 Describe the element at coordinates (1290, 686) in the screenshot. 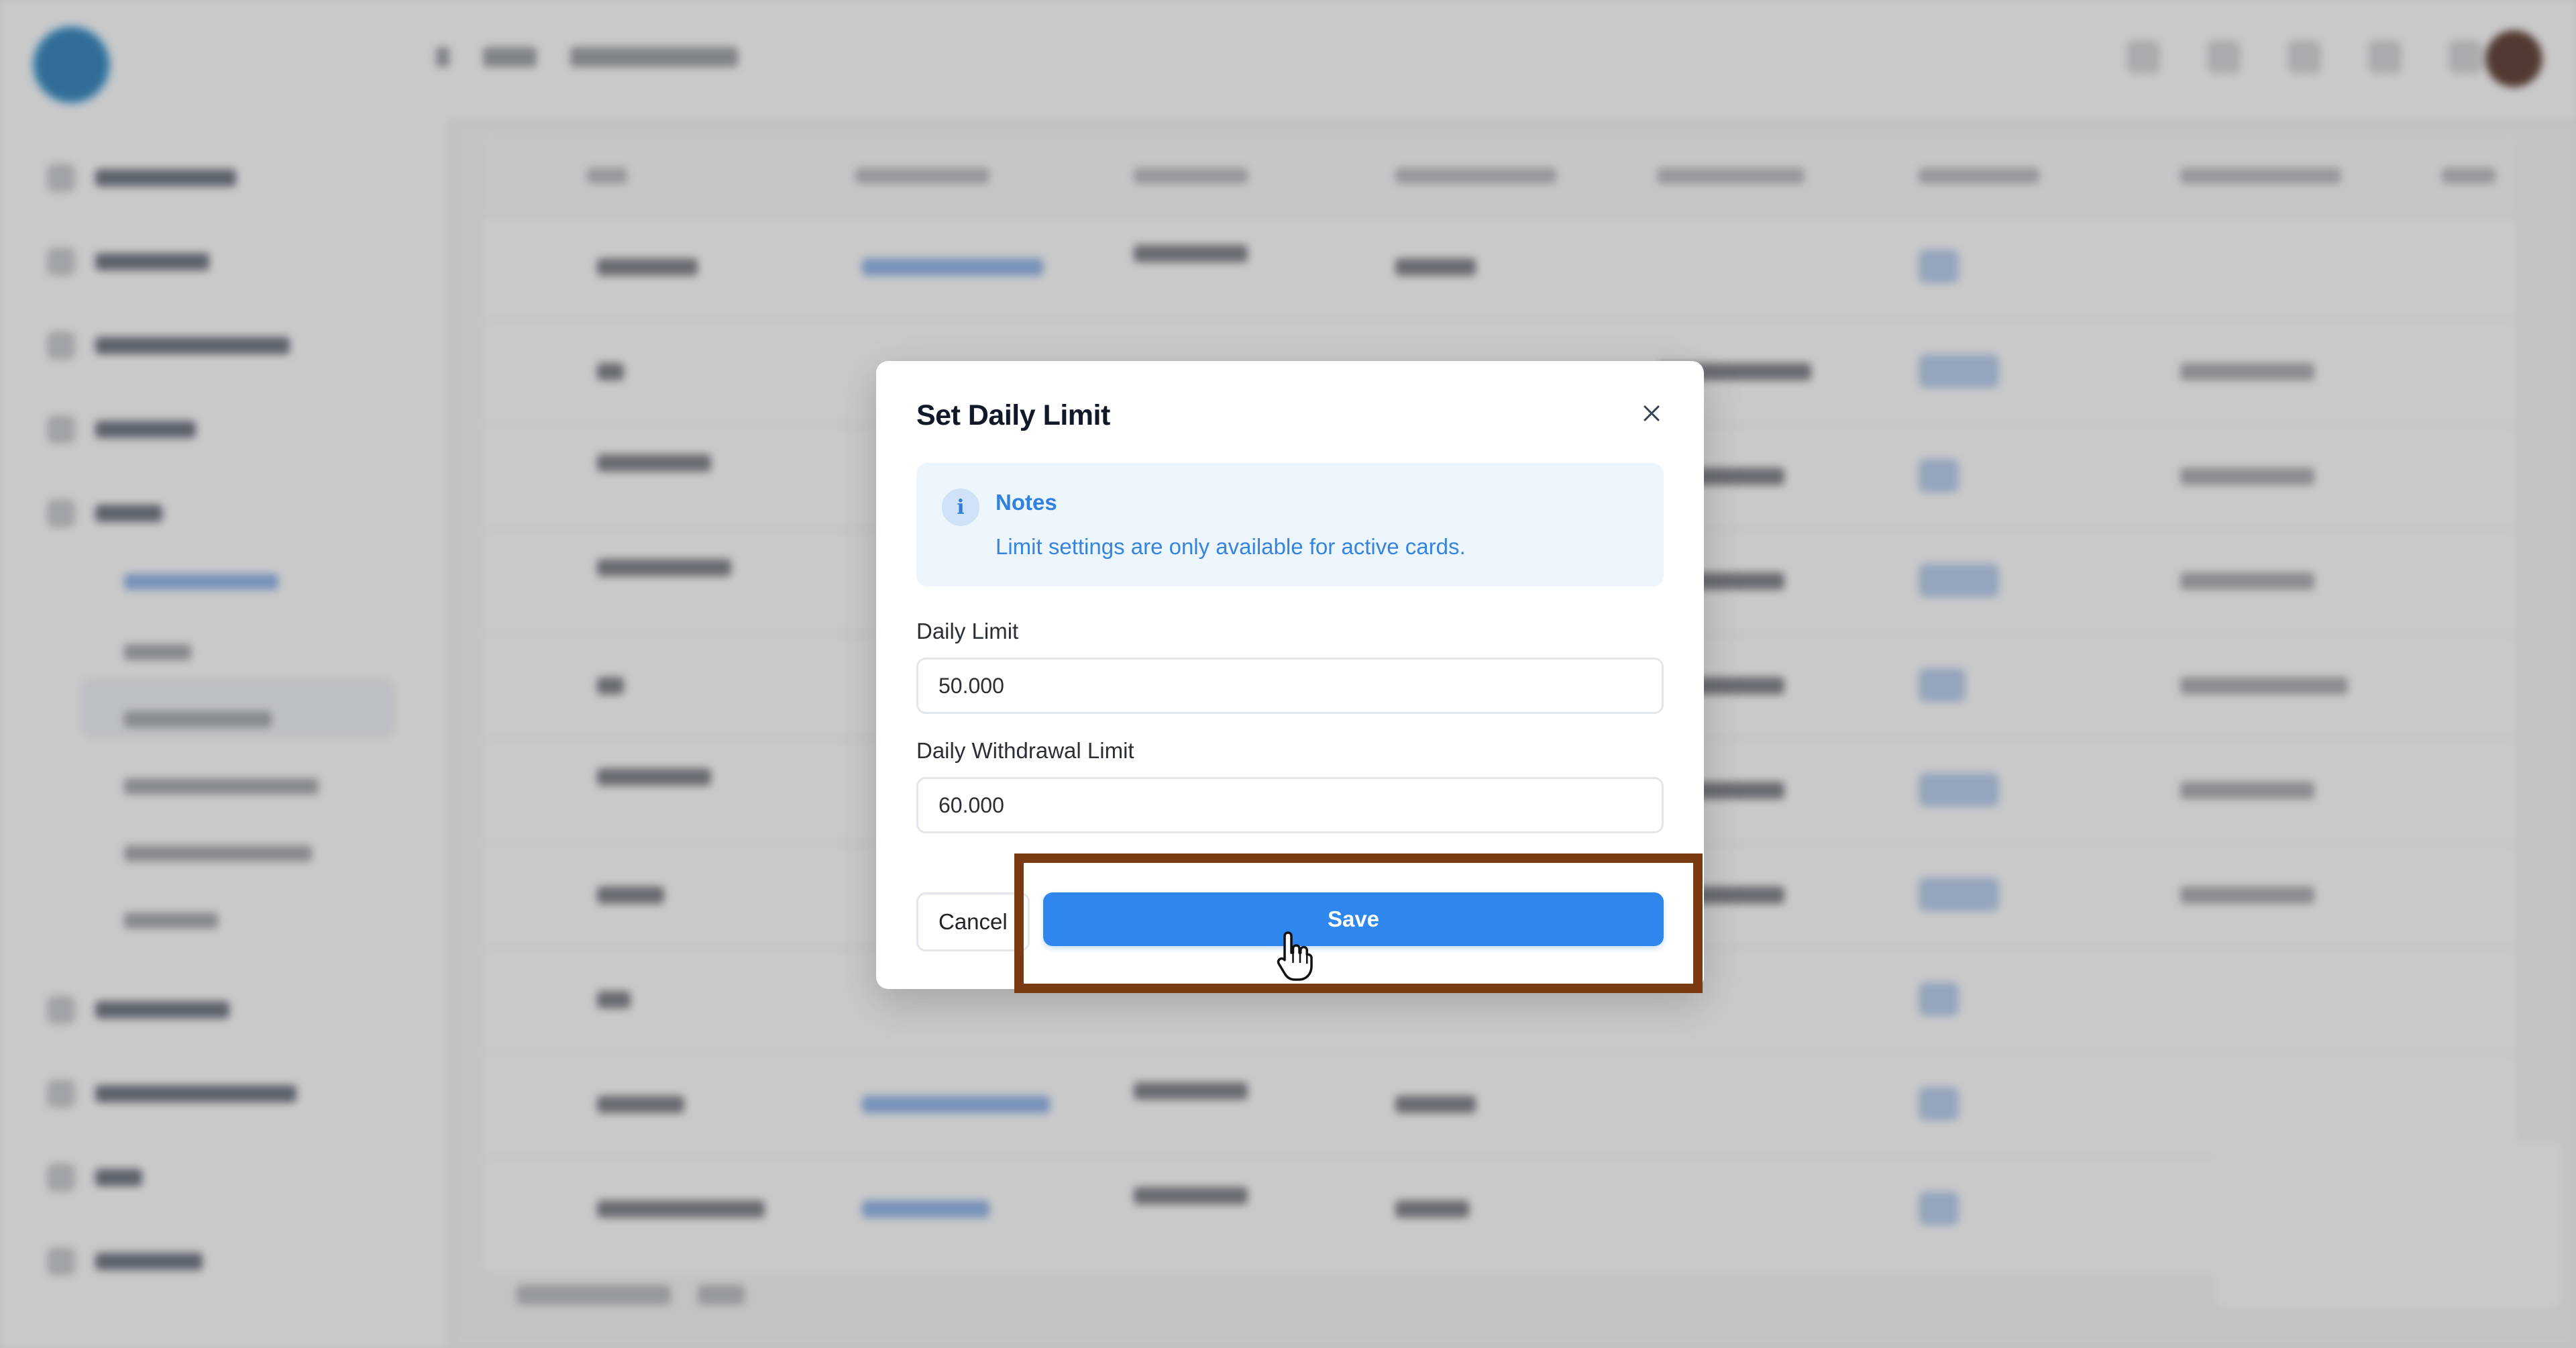

I see `daily-limit-input` at that location.